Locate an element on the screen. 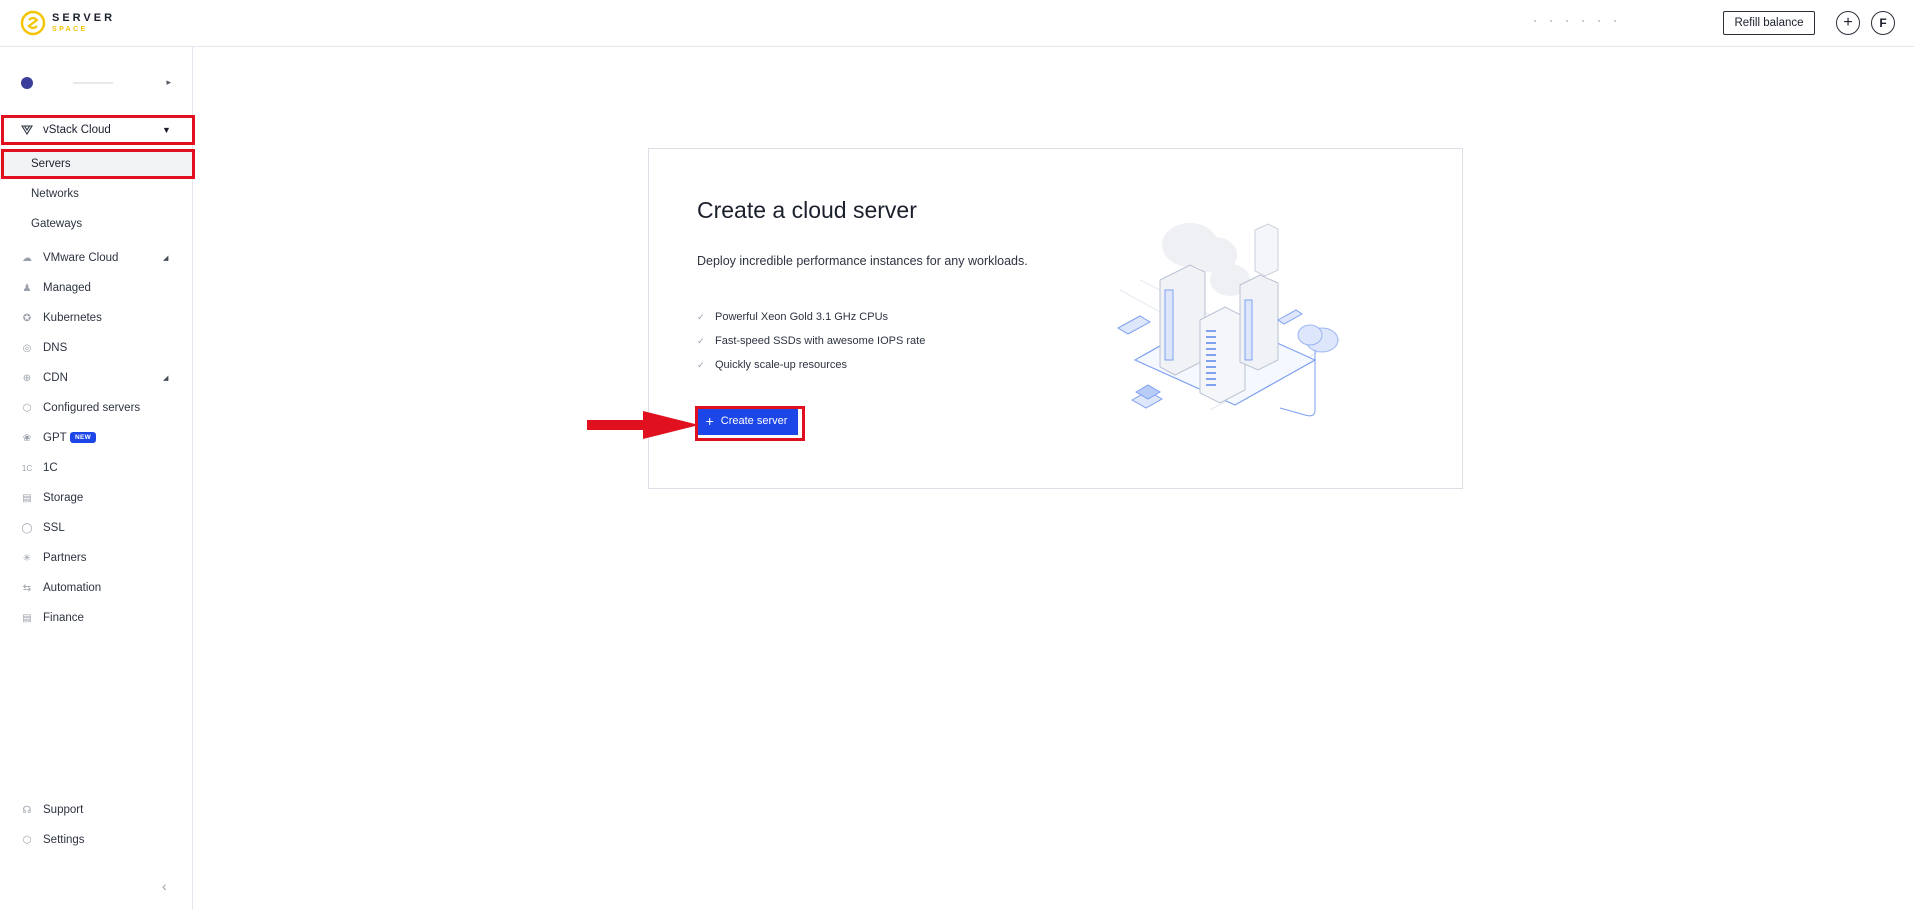 This screenshot has height=910, width=1914. sidebar-item-label: CDN is located at coordinates (55, 378).